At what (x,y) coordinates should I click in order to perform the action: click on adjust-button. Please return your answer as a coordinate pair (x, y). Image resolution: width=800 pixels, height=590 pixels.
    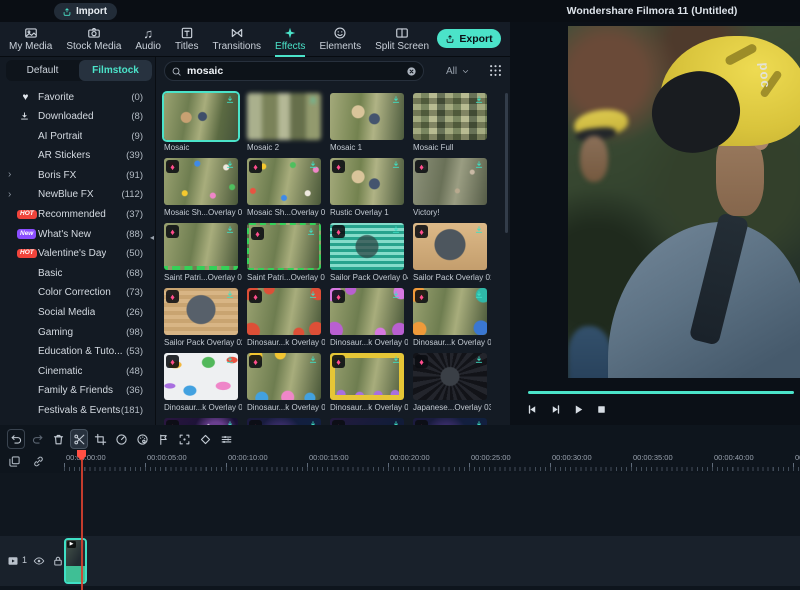
    Looking at the image, I should click on (226, 439).